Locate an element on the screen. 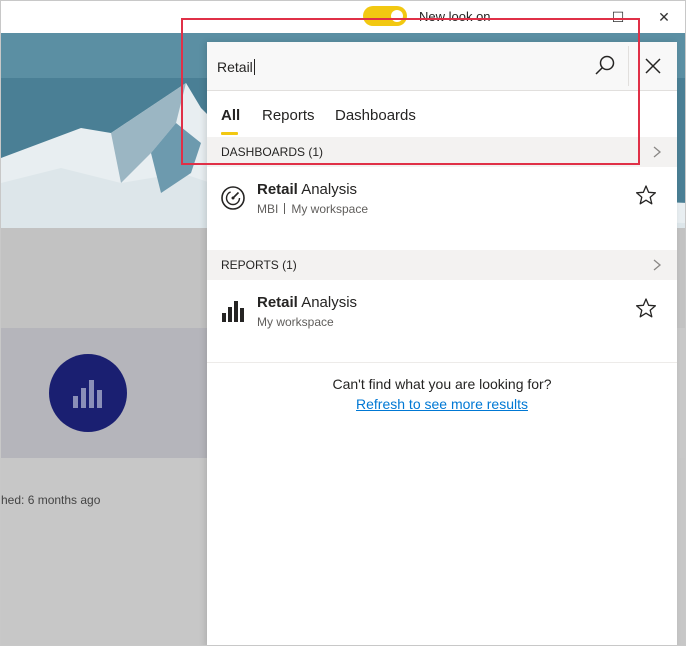 The height and width of the screenshot is (646, 686). report-name-match: Retail is located at coordinates (277, 302).